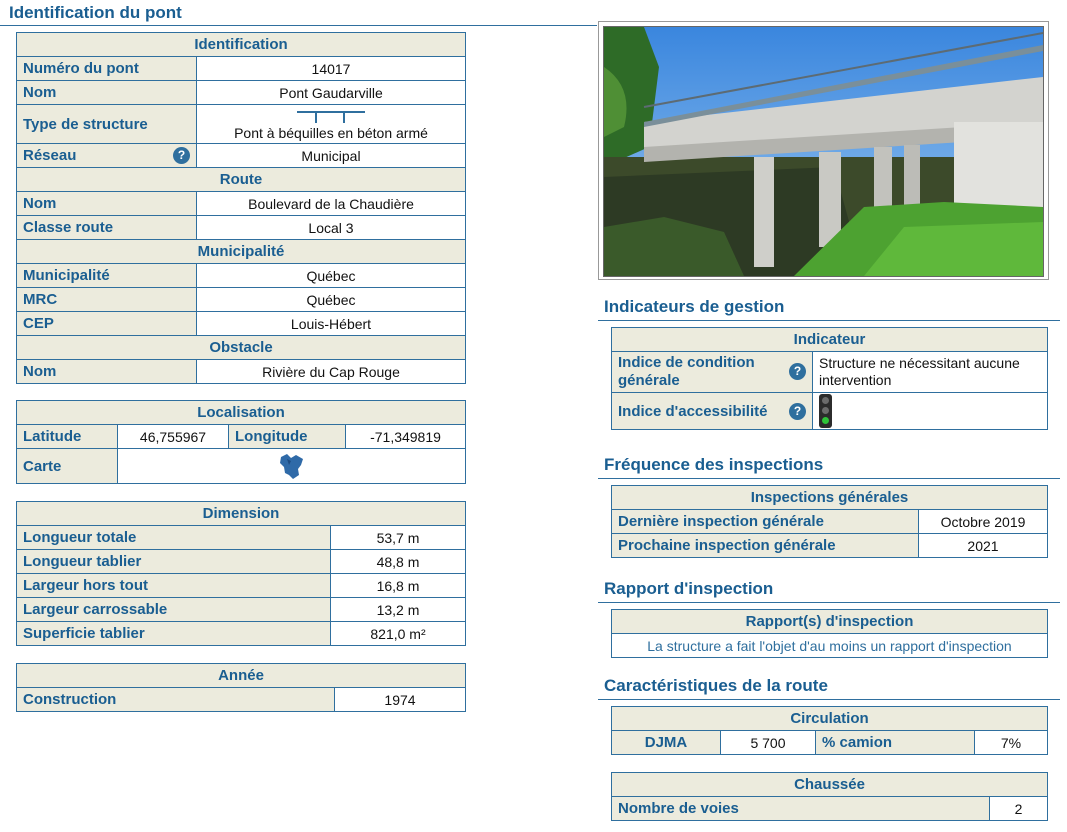  Describe the element at coordinates (829, 784) in the screenshot. I see `roadway-header: Chaussée` at that location.